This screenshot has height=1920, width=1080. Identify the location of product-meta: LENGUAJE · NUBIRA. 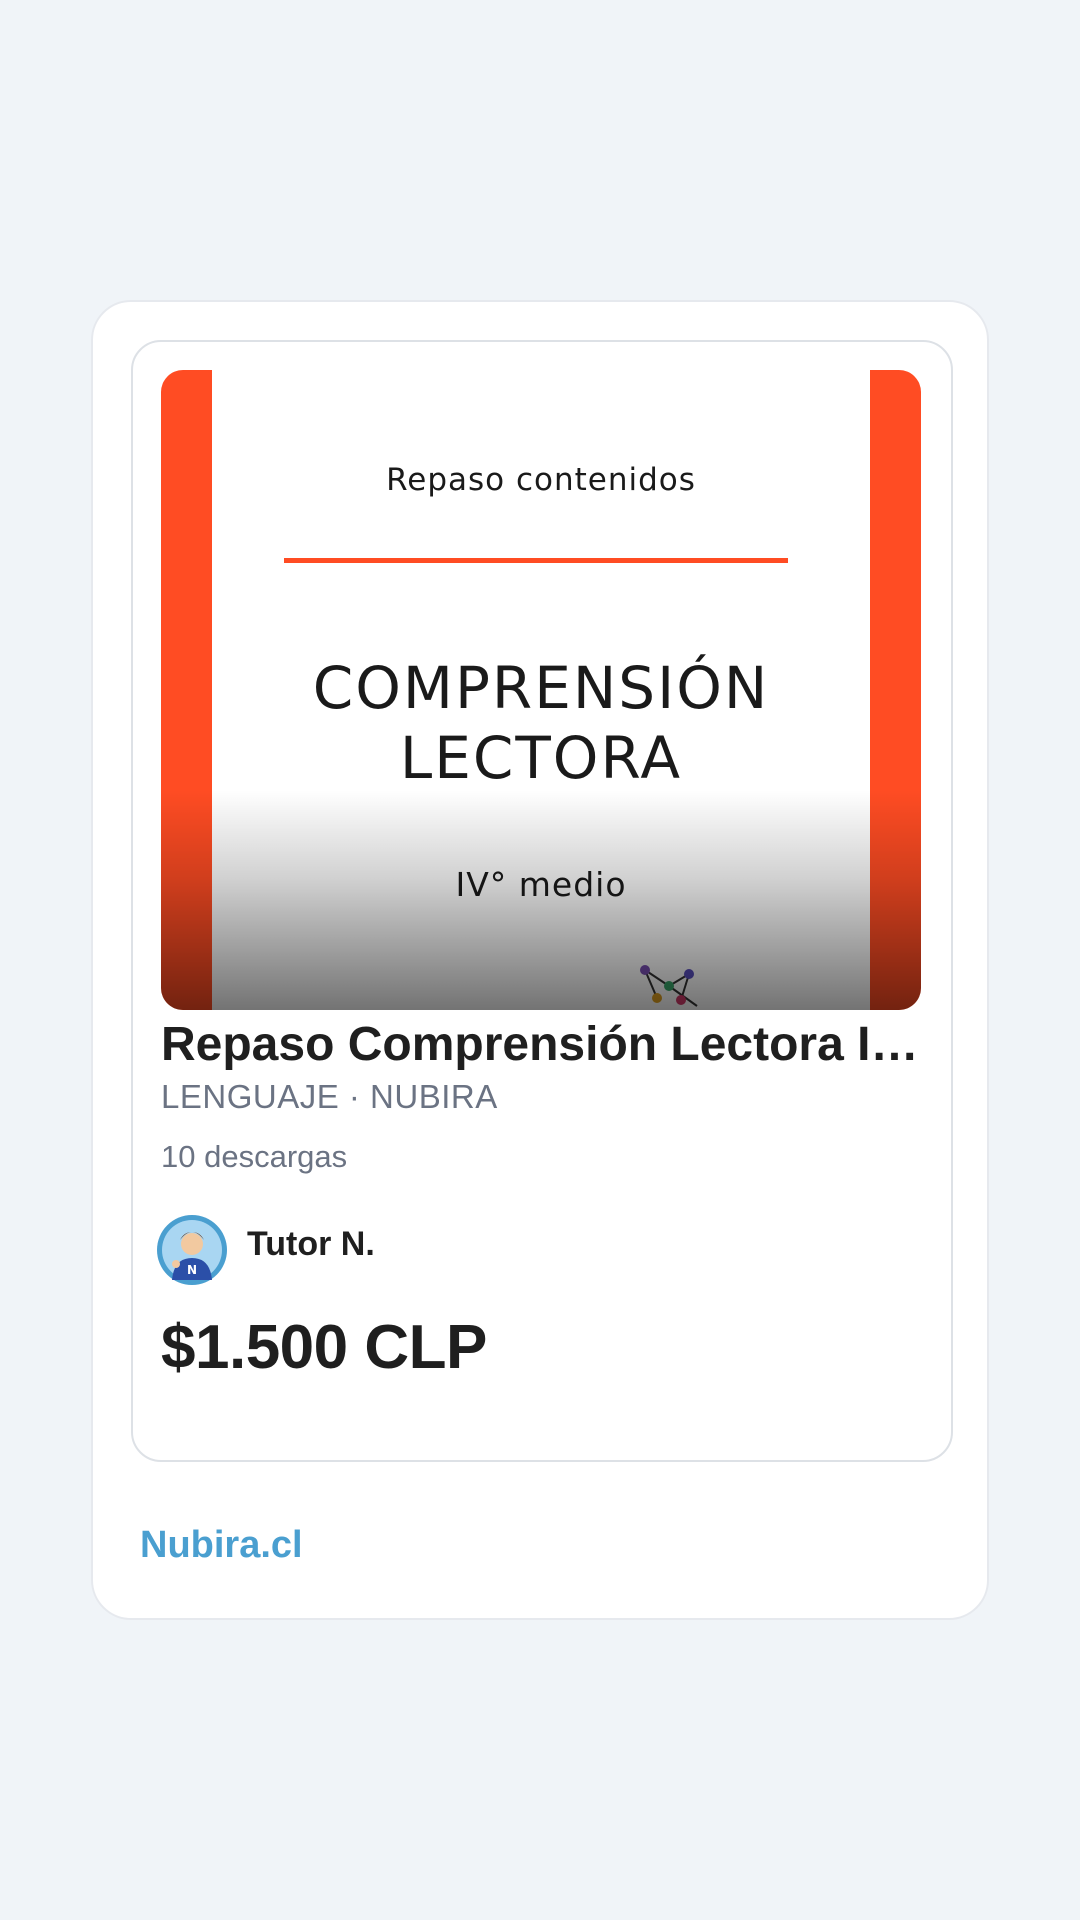
(329, 1096).